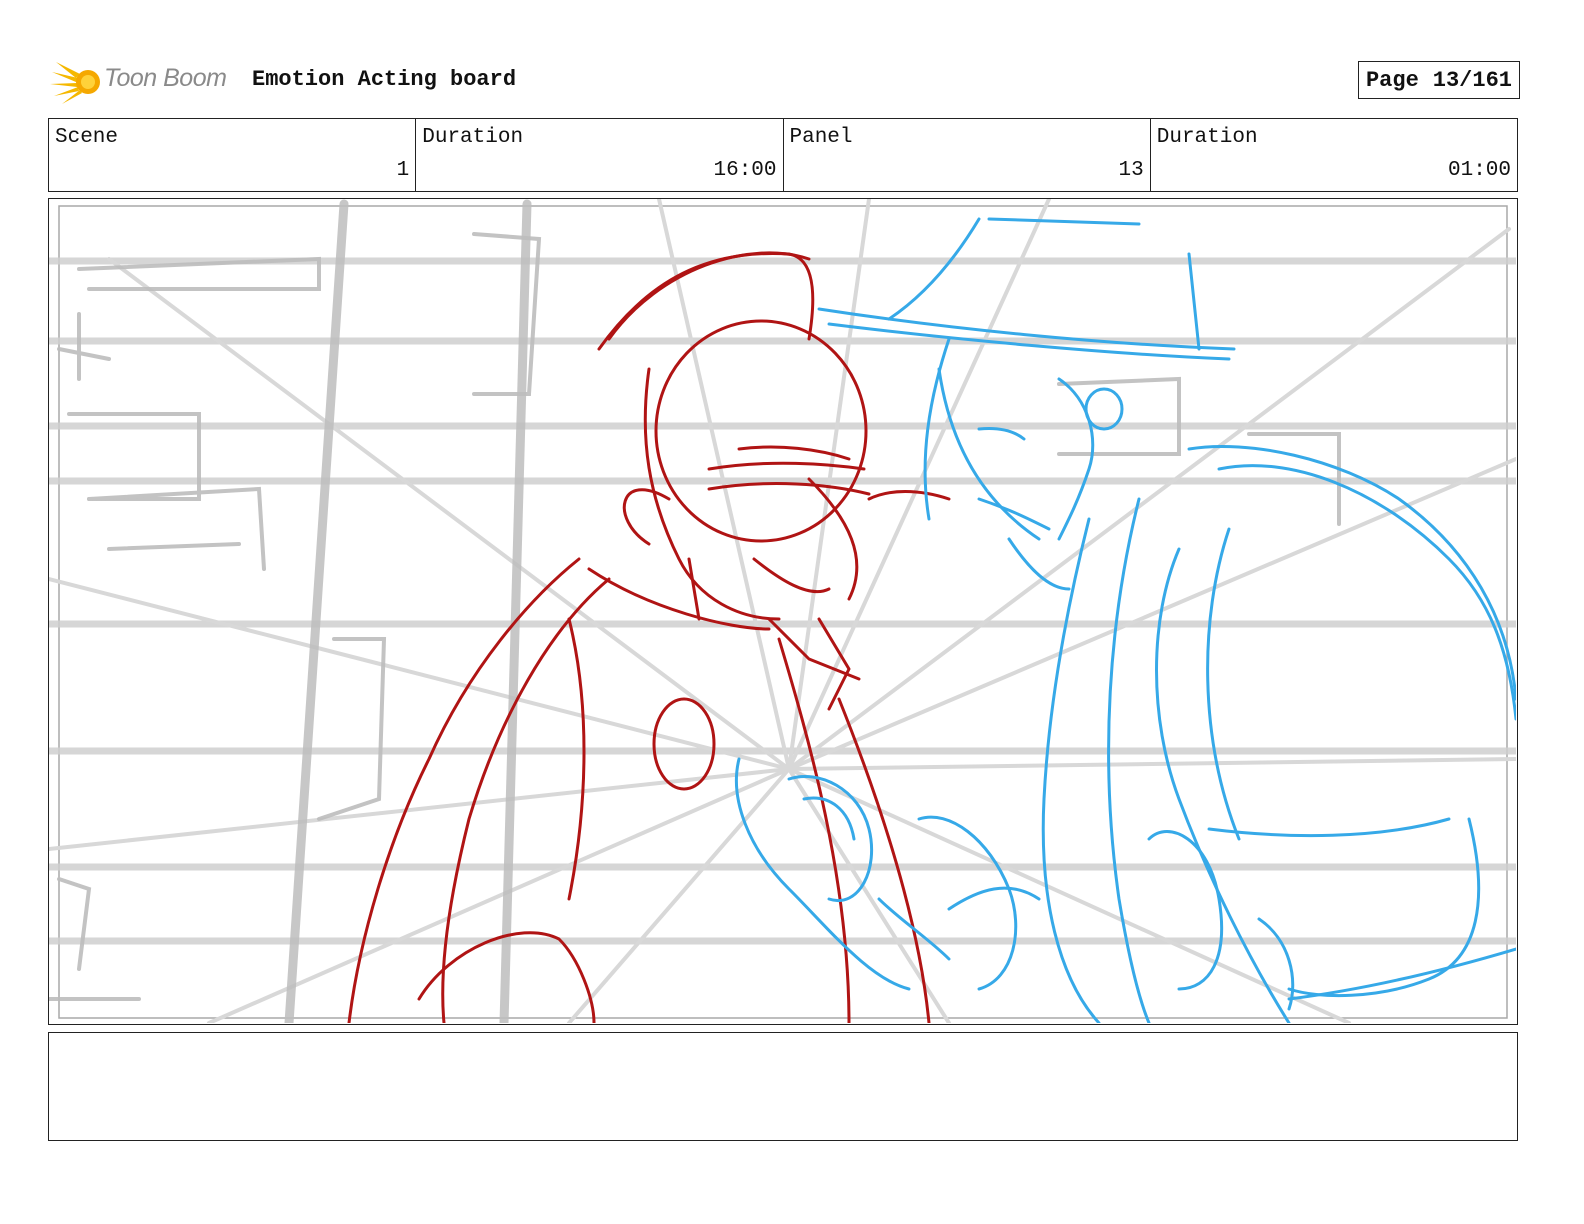 The image size is (1584, 1224). What do you see at coordinates (403, 170) in the screenshot?
I see `scene-value: 1` at bounding box center [403, 170].